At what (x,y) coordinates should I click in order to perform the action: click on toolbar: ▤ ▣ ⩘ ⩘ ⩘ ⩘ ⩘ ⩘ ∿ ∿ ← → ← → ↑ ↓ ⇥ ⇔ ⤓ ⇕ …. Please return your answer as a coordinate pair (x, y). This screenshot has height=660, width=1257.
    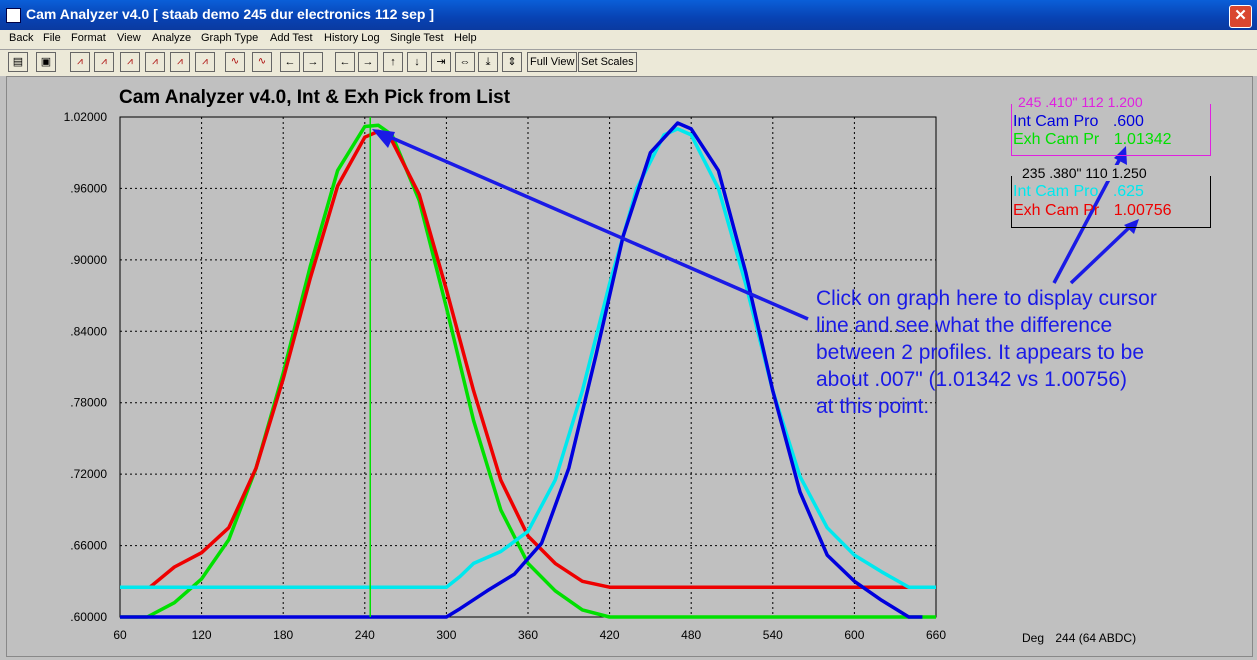
    Looking at the image, I should click on (628, 63).